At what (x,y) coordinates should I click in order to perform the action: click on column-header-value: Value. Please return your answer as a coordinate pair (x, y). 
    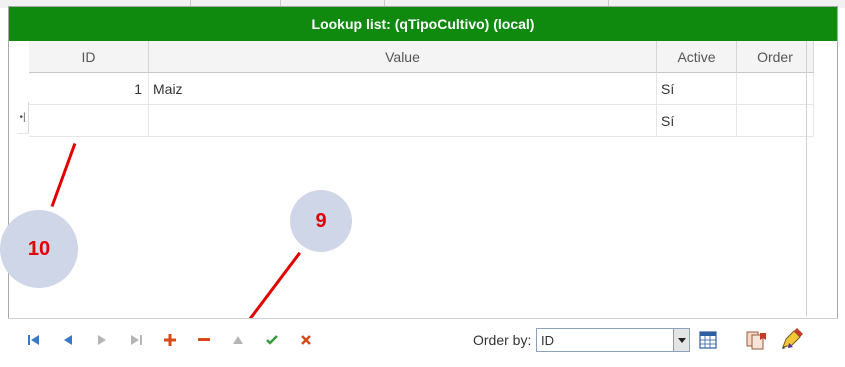
    Looking at the image, I should click on (403, 57).